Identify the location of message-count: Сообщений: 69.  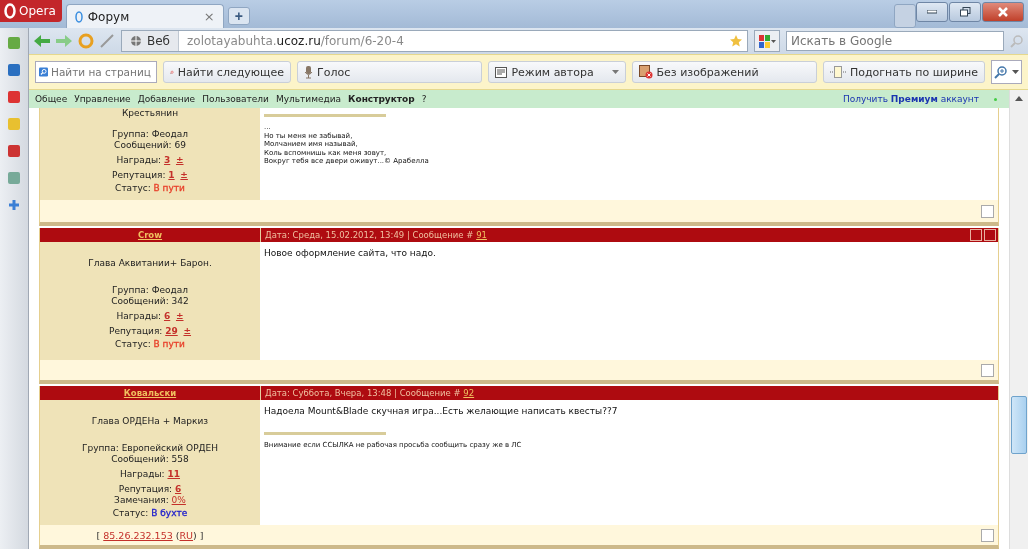
(150, 145).